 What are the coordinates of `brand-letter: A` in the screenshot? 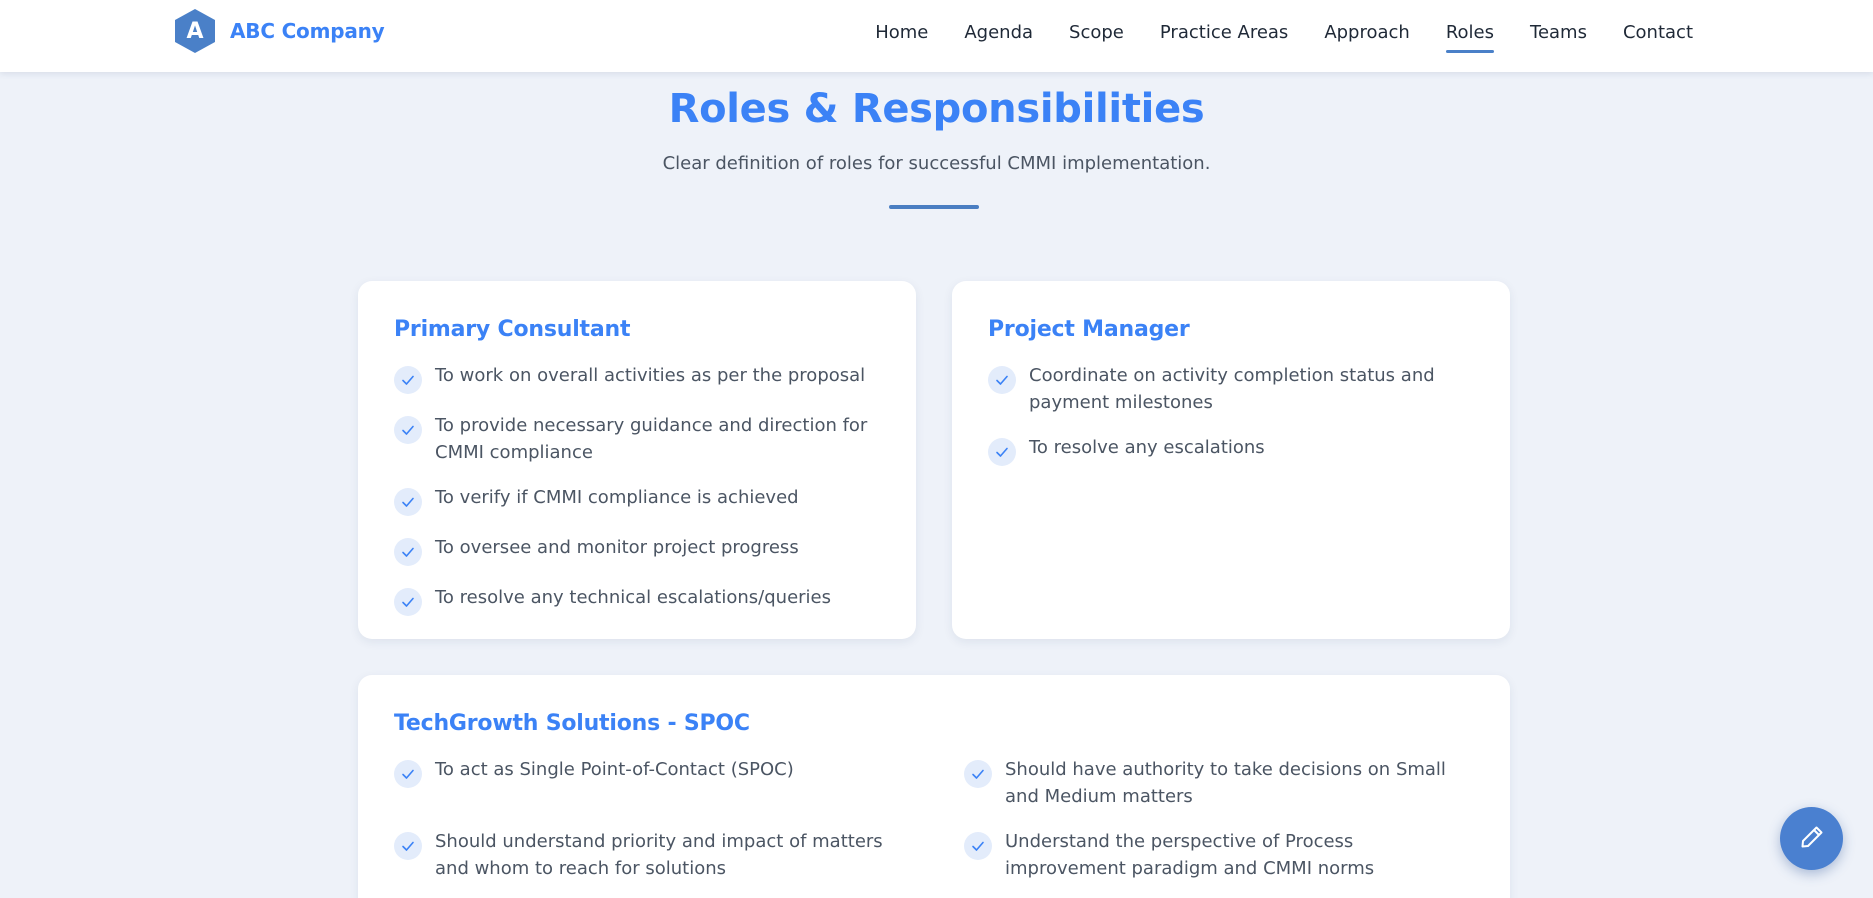 It's located at (195, 31).